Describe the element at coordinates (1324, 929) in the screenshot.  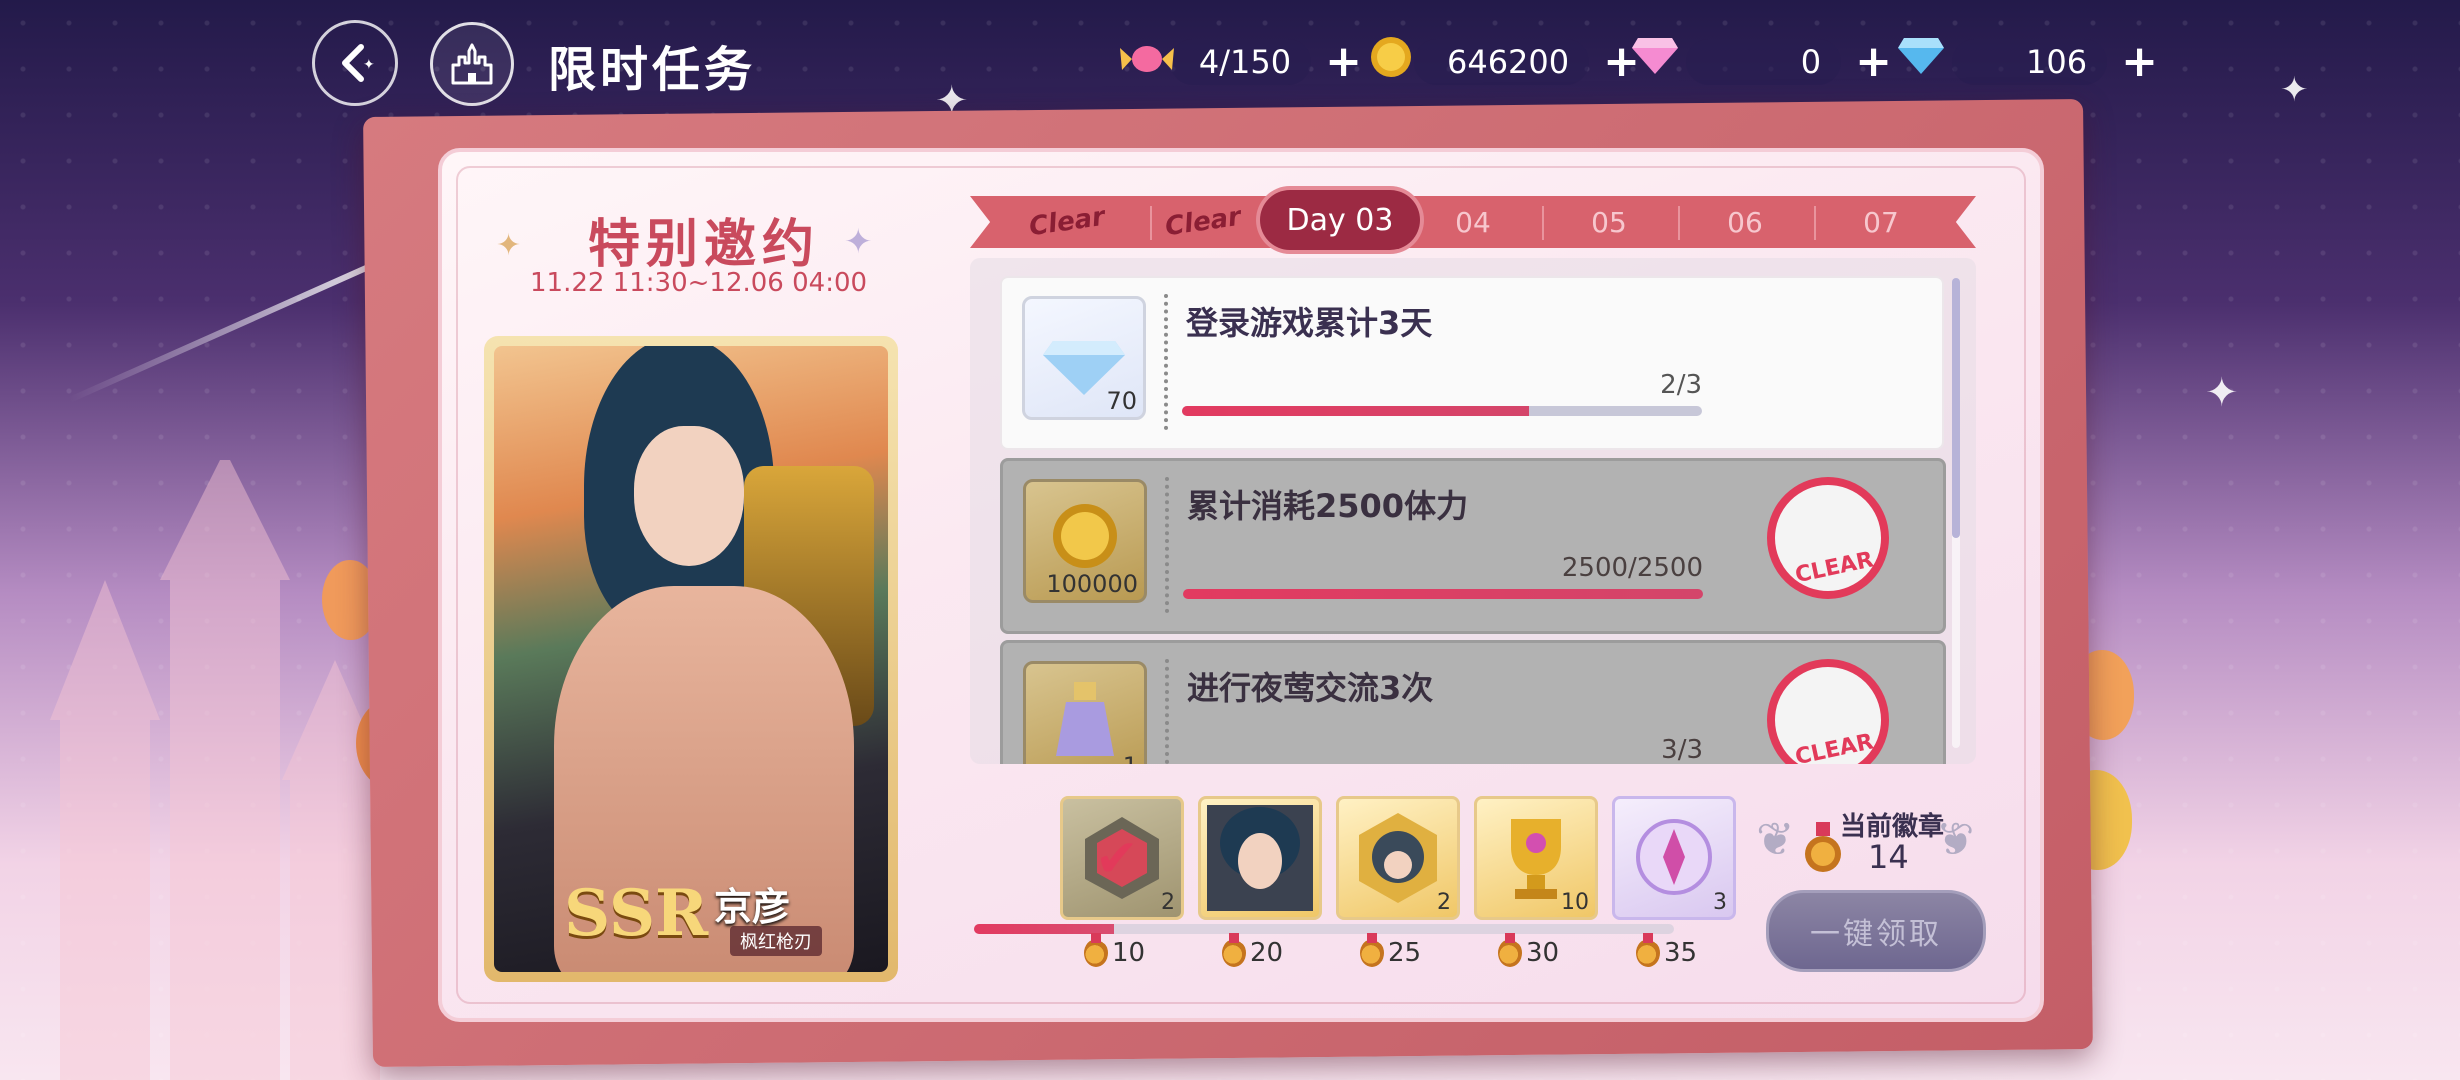
I see `milestone-progress-bar` at that location.